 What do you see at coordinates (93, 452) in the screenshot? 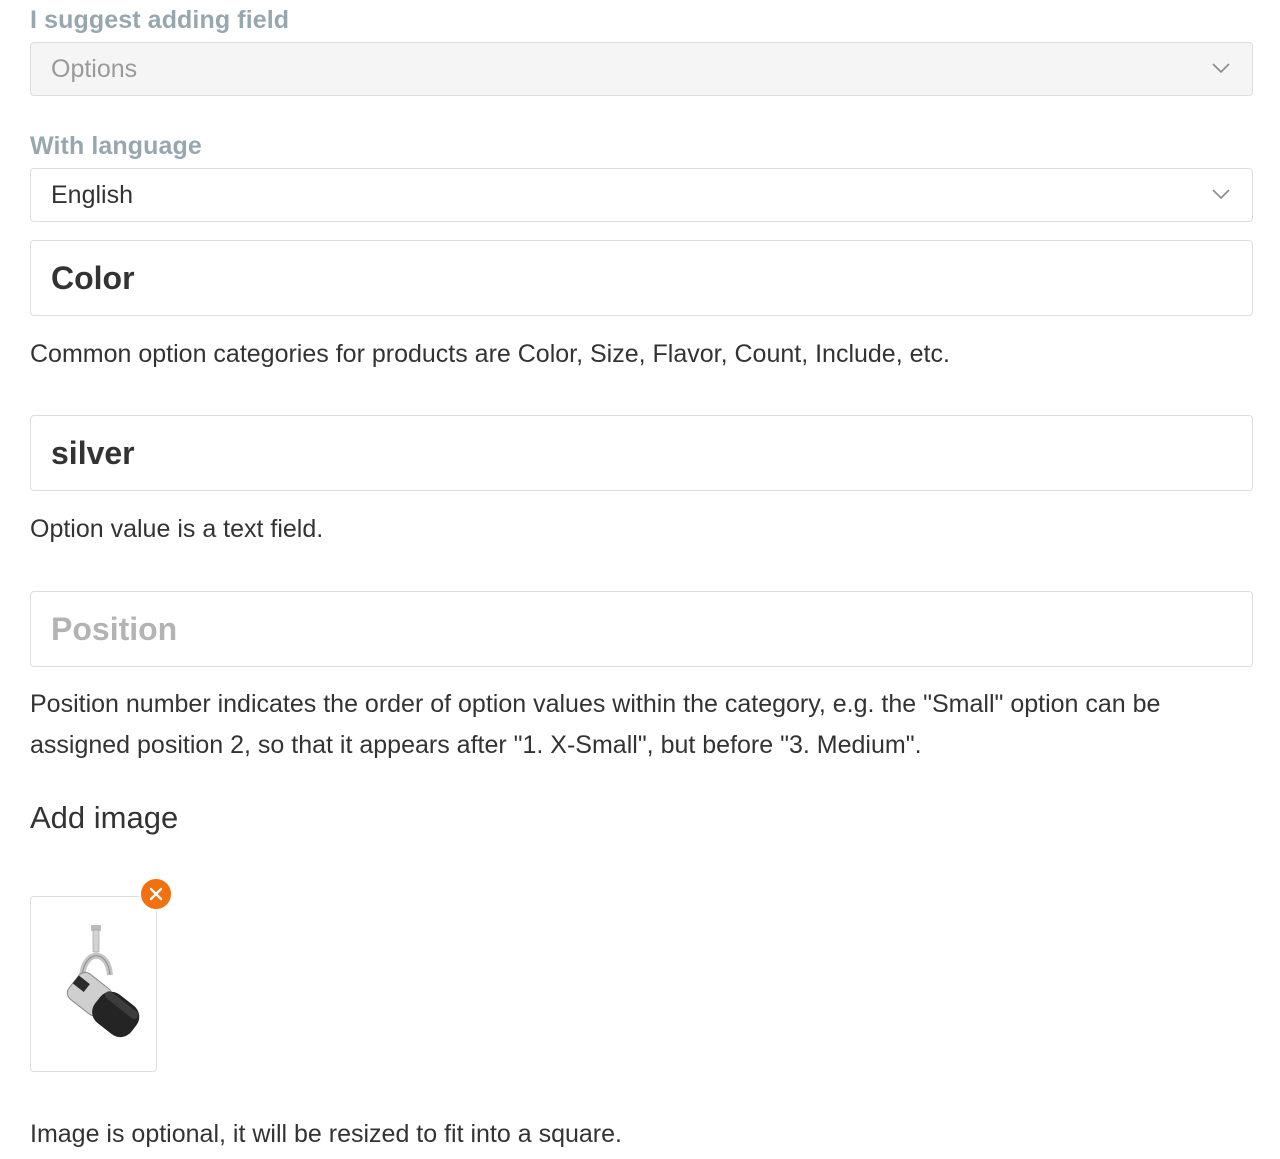
I see `option-value-text: silver` at bounding box center [93, 452].